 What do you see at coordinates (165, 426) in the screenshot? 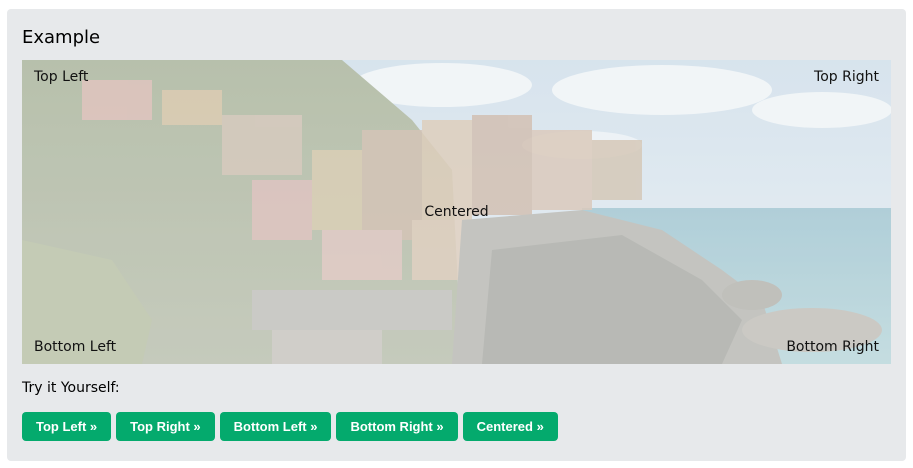
I see `top-right-button: Top Right »` at bounding box center [165, 426].